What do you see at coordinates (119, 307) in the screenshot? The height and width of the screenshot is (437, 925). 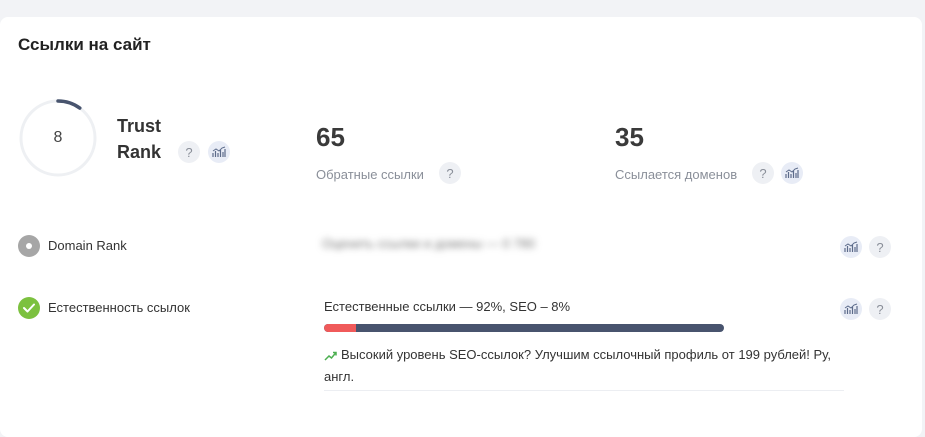 I see `naturalness-label: Естественность ссылок` at bounding box center [119, 307].